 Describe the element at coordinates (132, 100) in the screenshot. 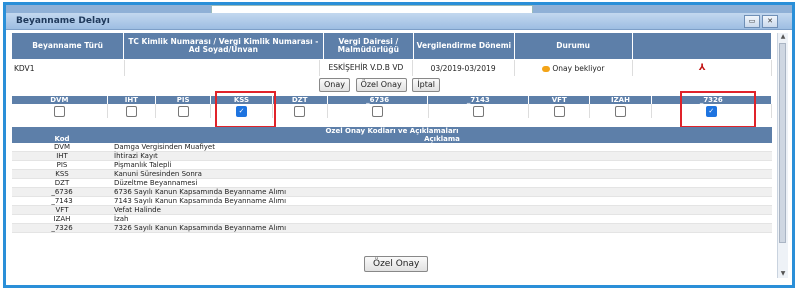

I see `code-hdr-iht: IHT` at that location.